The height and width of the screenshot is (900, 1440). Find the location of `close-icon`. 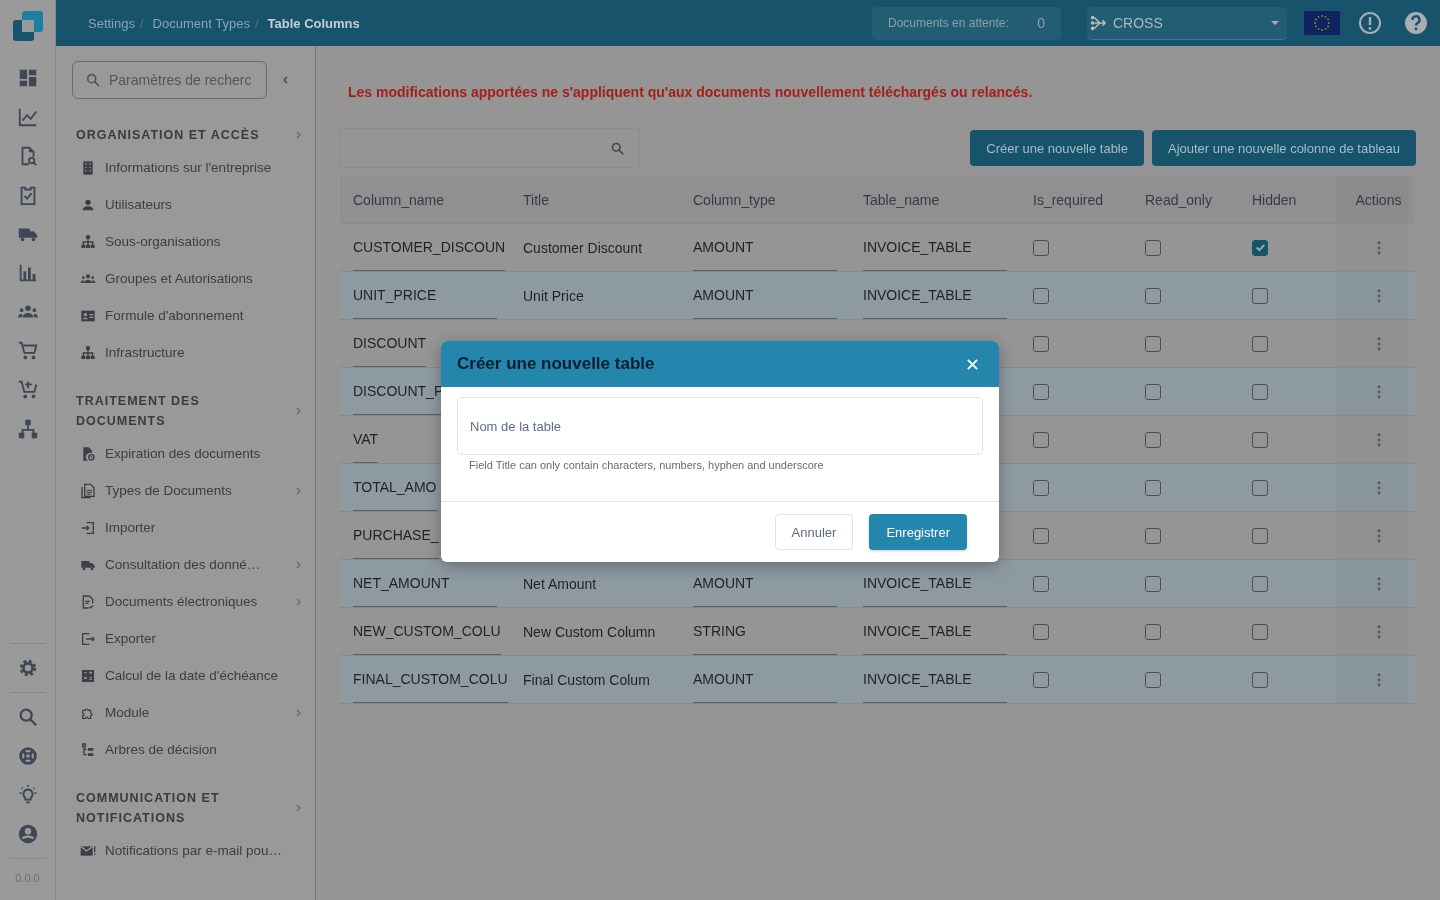

close-icon is located at coordinates (972, 364).